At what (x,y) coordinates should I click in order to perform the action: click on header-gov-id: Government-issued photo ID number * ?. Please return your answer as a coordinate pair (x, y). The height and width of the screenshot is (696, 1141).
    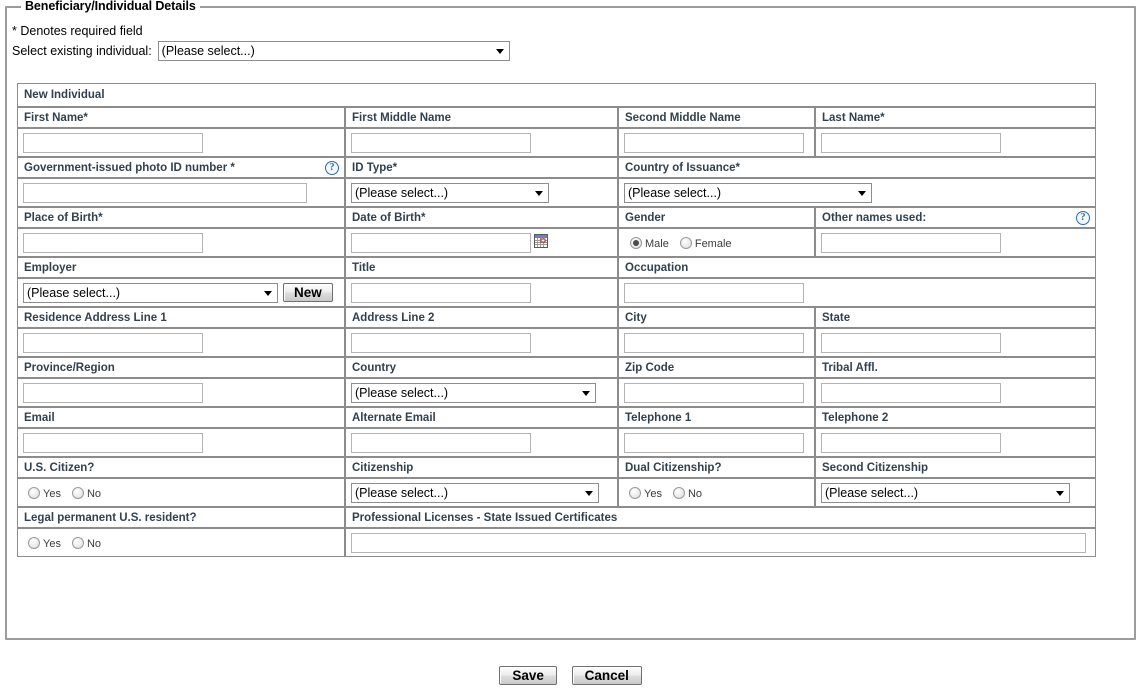
    Looking at the image, I should click on (181, 167).